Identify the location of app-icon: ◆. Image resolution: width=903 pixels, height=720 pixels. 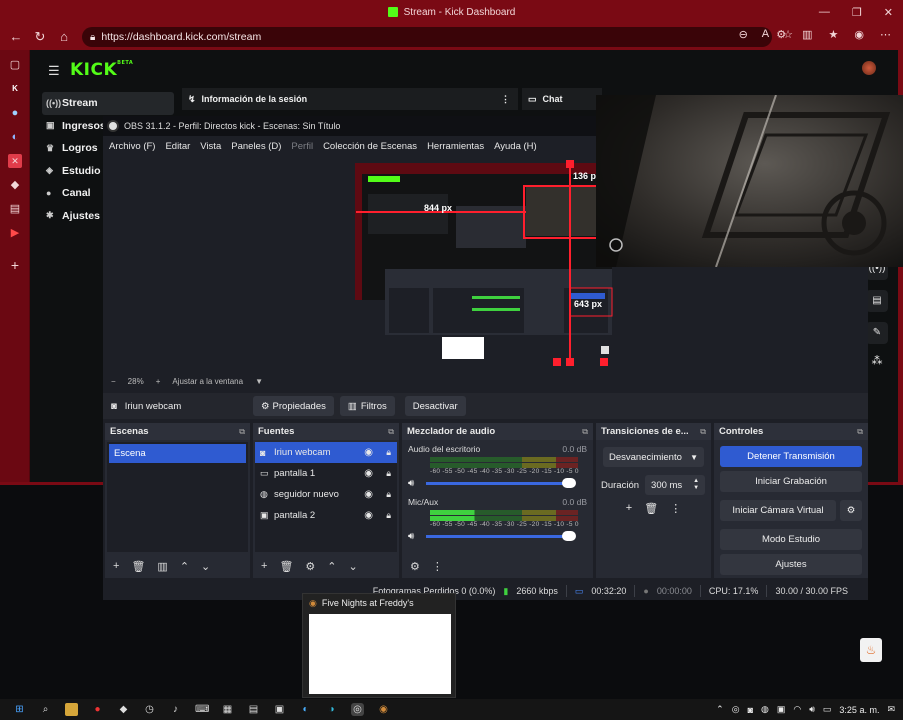
(123, 709).